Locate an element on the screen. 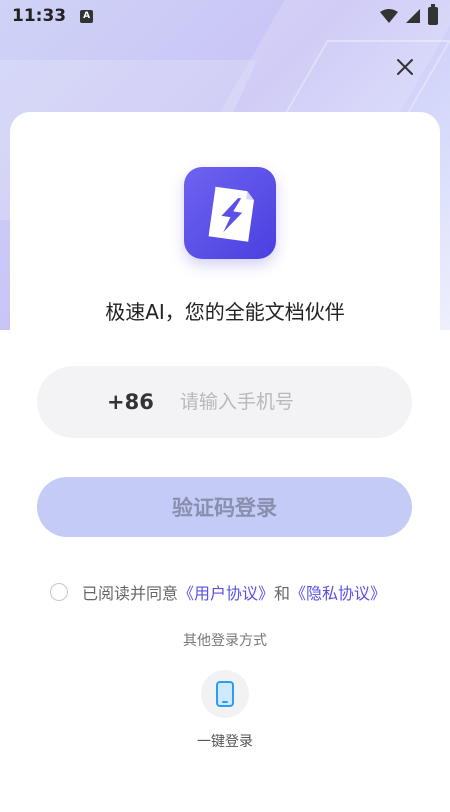 Image resolution: width=450 pixels, height=812 pixels. status-left: 11:33 A is located at coordinates (53, 16).